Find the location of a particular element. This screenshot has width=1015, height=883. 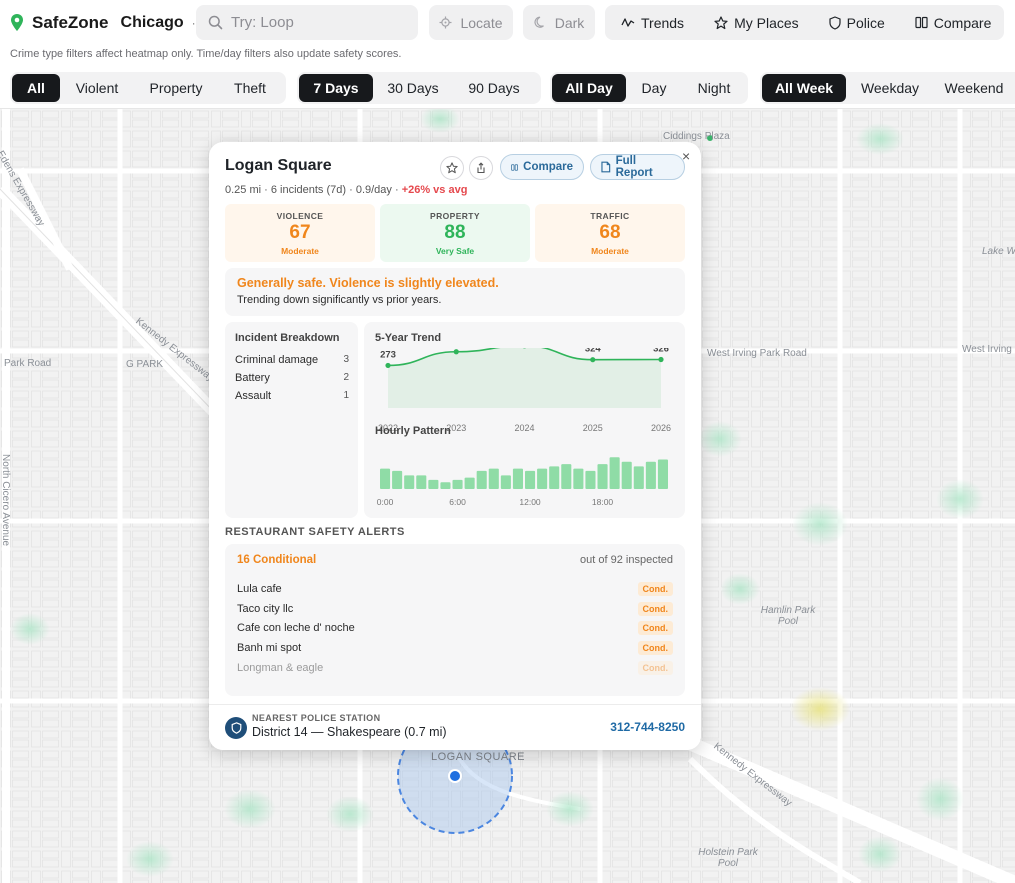

map-label-holstein-park: Holstein Park Pool is located at coordinates (728, 858).